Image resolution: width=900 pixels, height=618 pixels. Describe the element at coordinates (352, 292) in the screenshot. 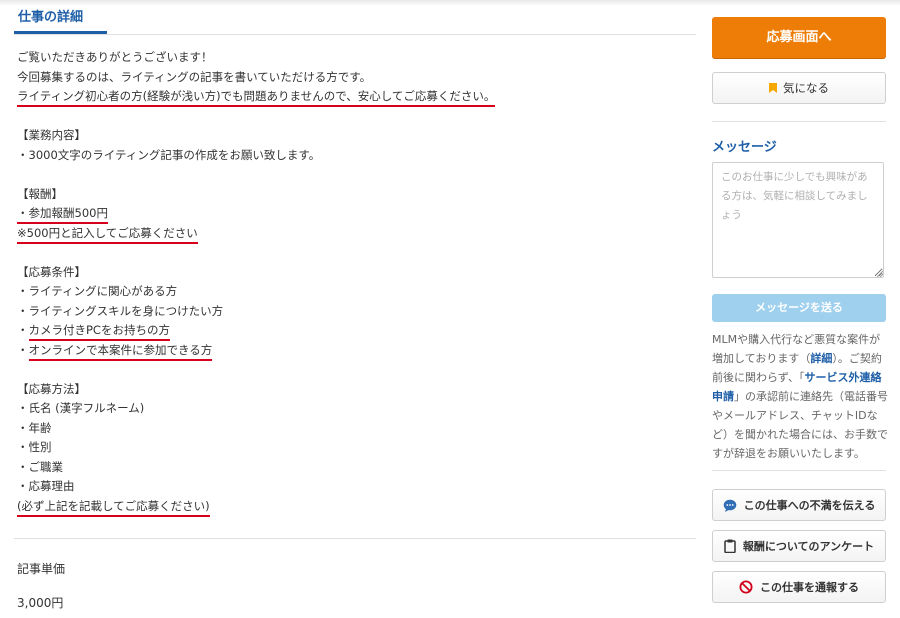

I see `description-line: ・ライティングに関心がある方` at that location.